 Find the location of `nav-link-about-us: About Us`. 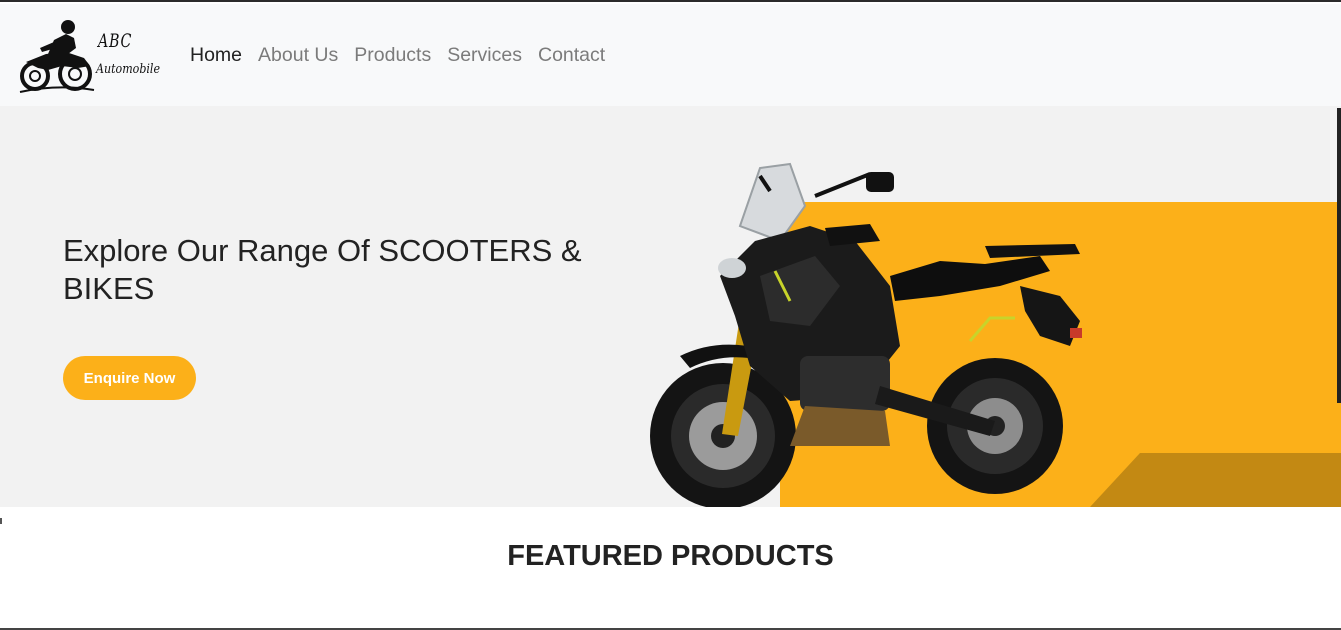

nav-link-about-us: About Us is located at coordinates (298, 55).